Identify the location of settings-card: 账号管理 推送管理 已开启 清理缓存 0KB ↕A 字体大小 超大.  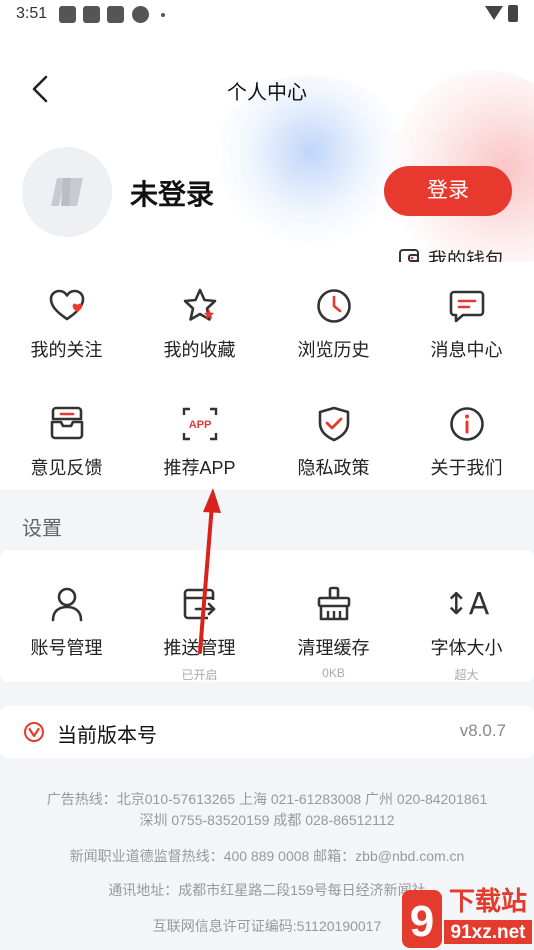
(267, 616).